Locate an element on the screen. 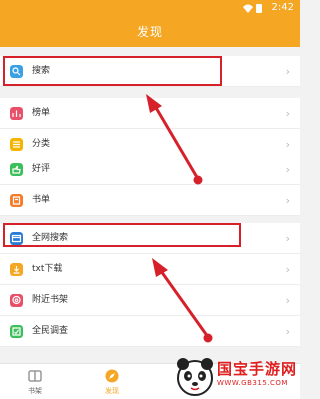  tab-discover: 发现 is located at coordinates (112, 381).